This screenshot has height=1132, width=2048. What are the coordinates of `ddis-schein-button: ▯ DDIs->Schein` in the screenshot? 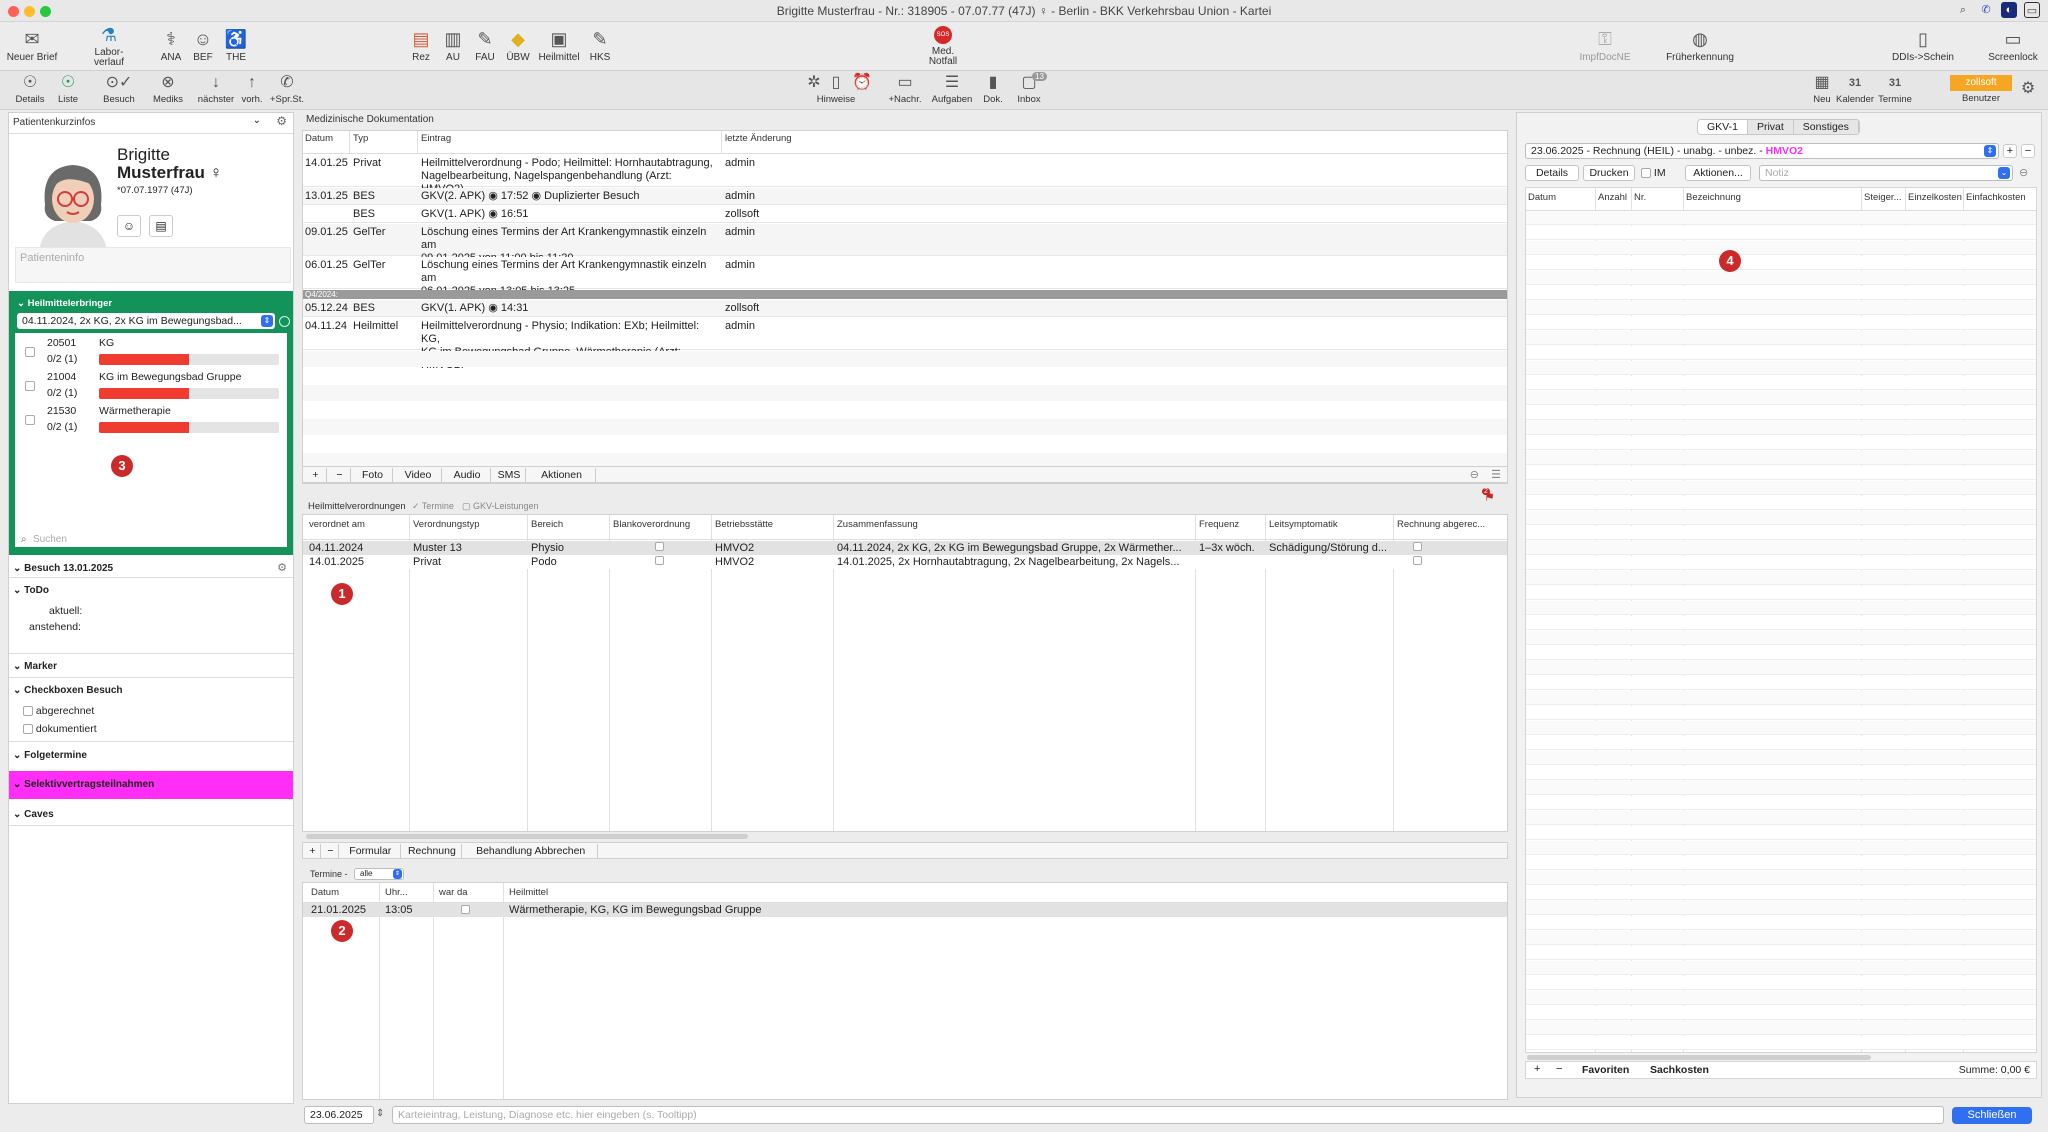 It's located at (1923, 45).